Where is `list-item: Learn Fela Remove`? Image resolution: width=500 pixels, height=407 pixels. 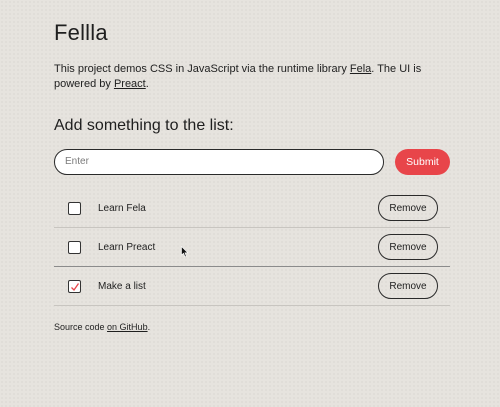 list-item: Learn Fela Remove is located at coordinates (252, 208).